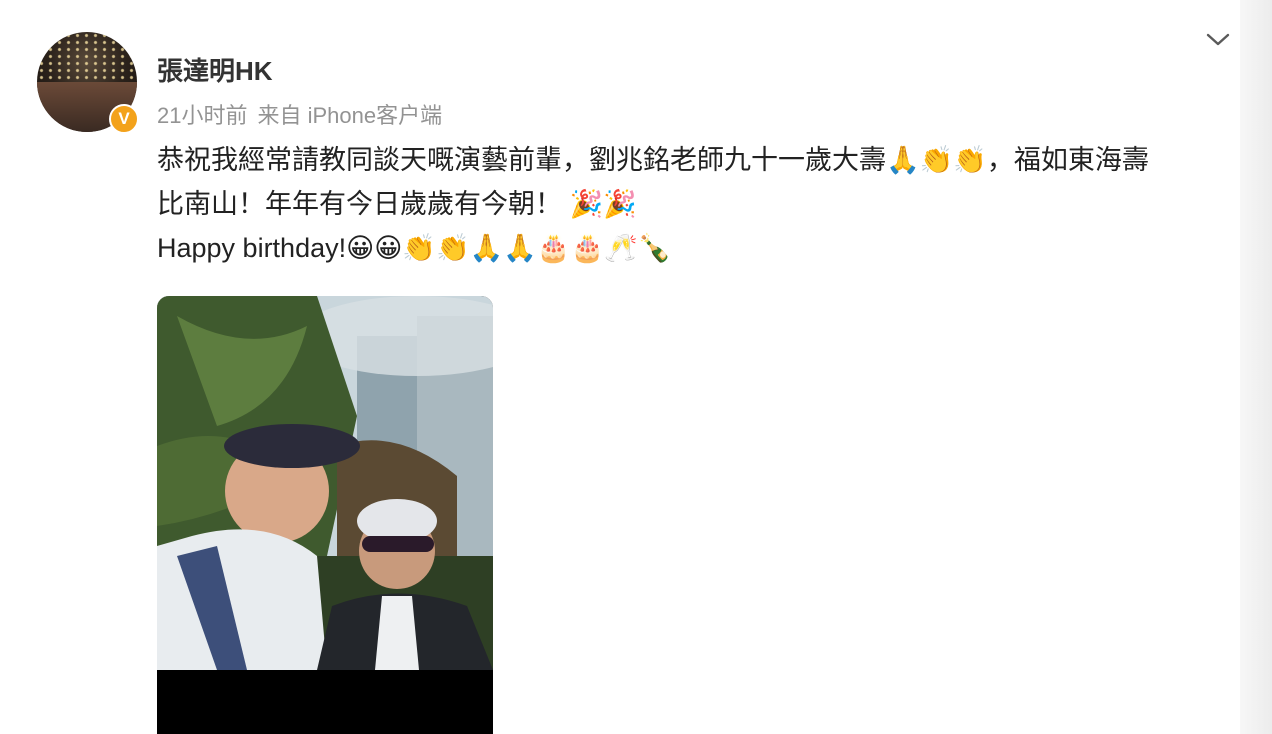 Image resolution: width=1272 pixels, height=734 pixels. I want to click on scroll-edge, so click(1256, 367).